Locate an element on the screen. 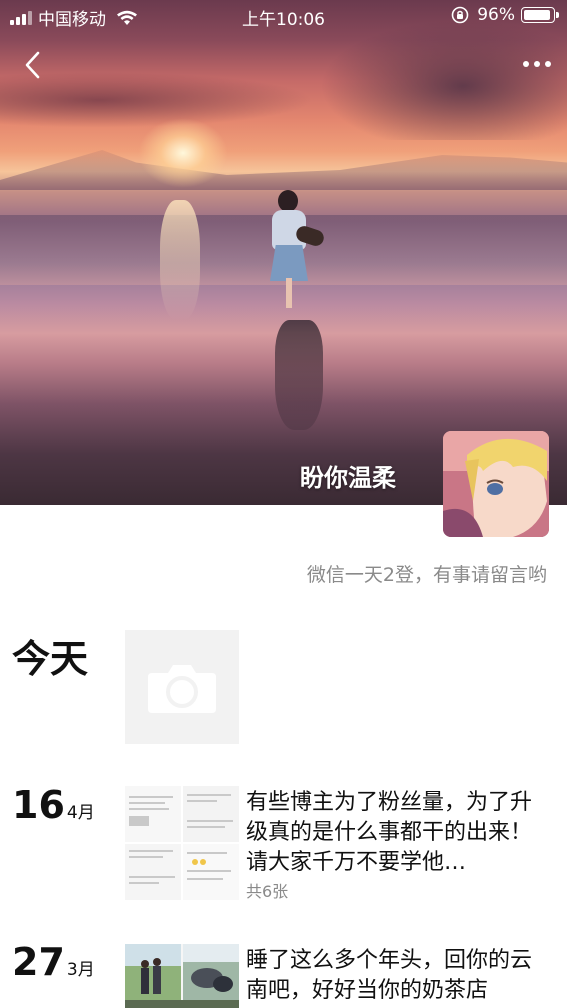 The width and height of the screenshot is (567, 1008). status-time: 上午10:06 is located at coordinates (283, 20).